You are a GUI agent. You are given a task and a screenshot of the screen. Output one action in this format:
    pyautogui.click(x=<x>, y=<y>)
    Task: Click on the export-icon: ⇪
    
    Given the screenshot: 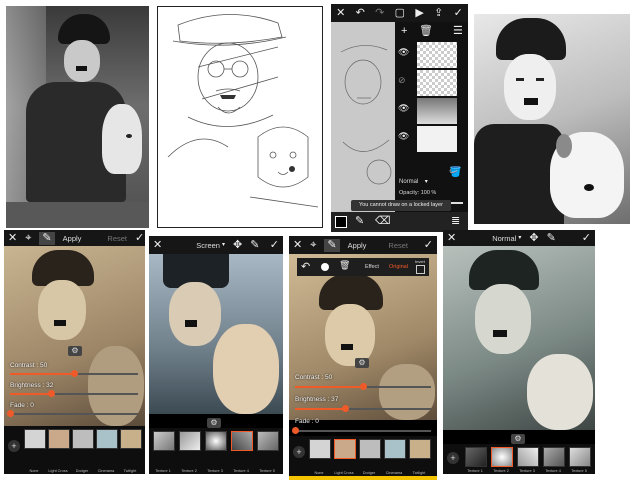 What is the action you would take?
    pyautogui.click(x=438, y=13)
    